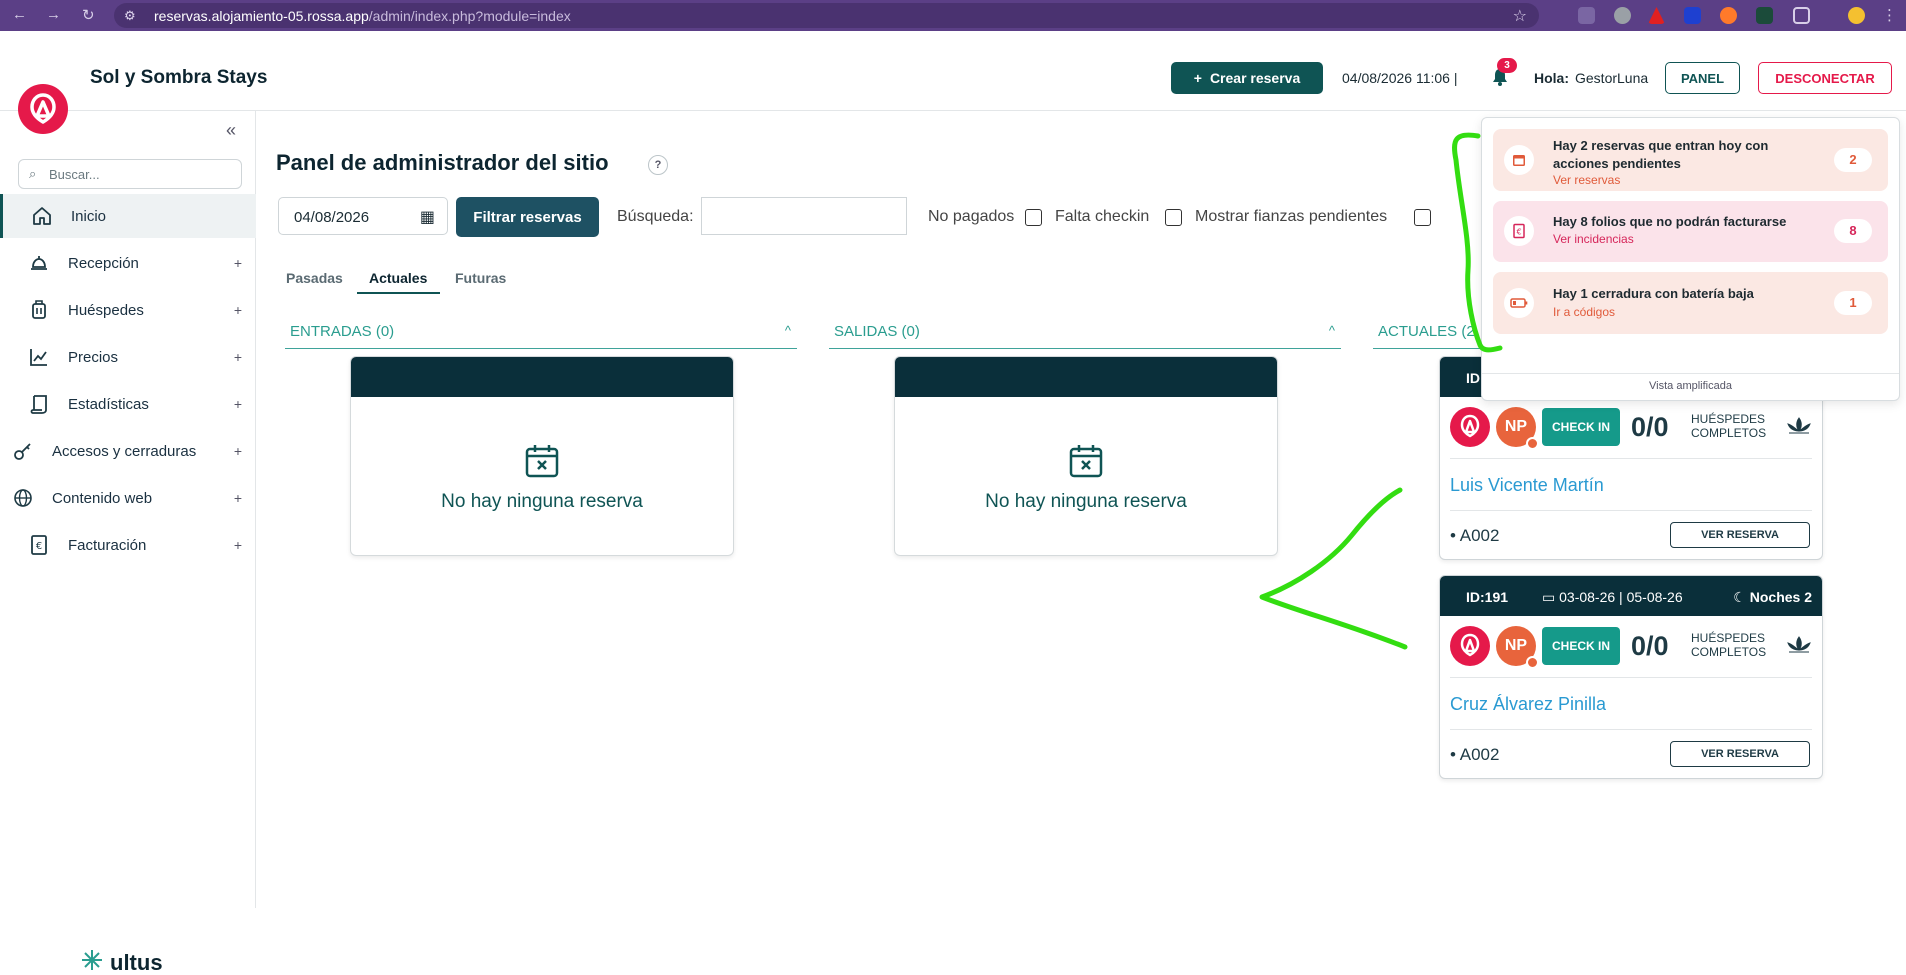  I want to click on reservation-date-range: 03-08-26 | 05-08-26, so click(1621, 597).